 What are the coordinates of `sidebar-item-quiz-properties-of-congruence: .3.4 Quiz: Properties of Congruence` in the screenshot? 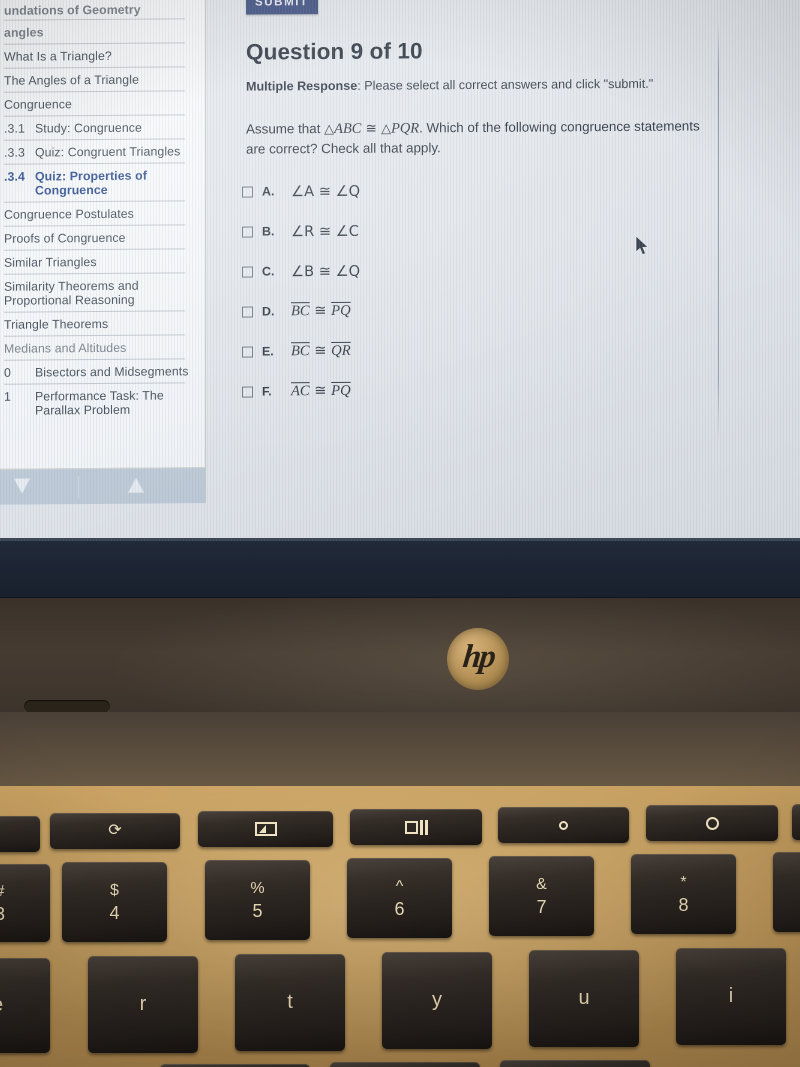 It's located at (99, 183).